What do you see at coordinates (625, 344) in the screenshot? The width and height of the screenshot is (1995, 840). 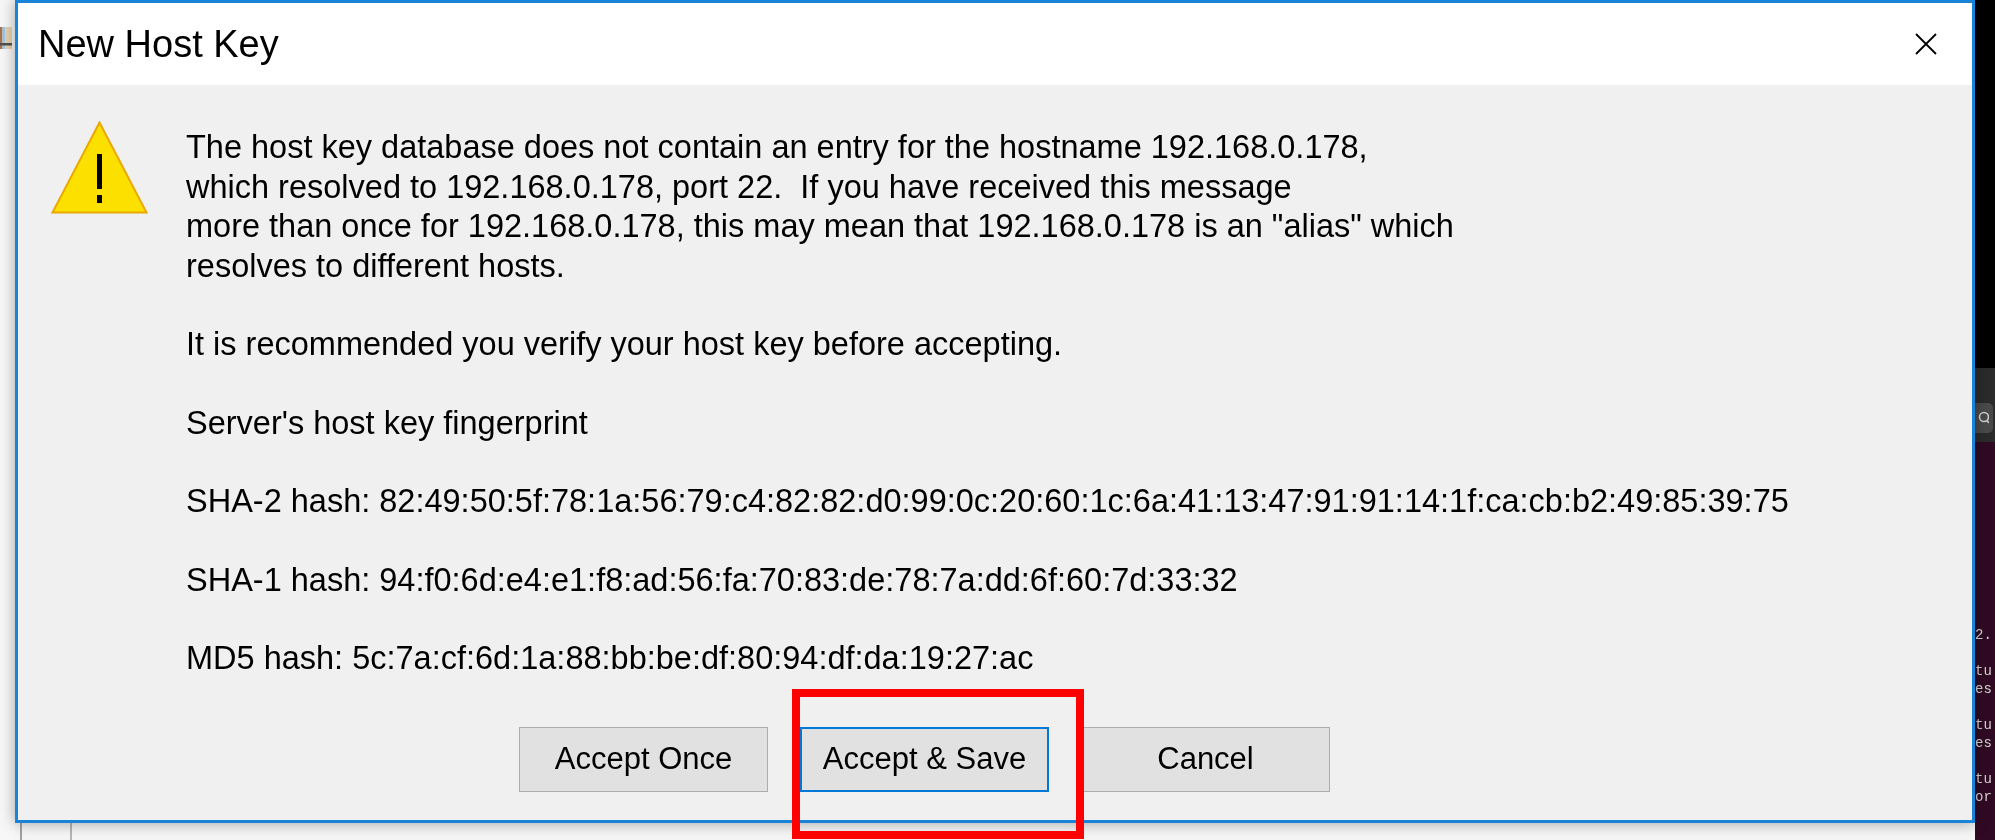 I see `message-paragraph: It is recommended you verify your host key before accepting.` at bounding box center [625, 344].